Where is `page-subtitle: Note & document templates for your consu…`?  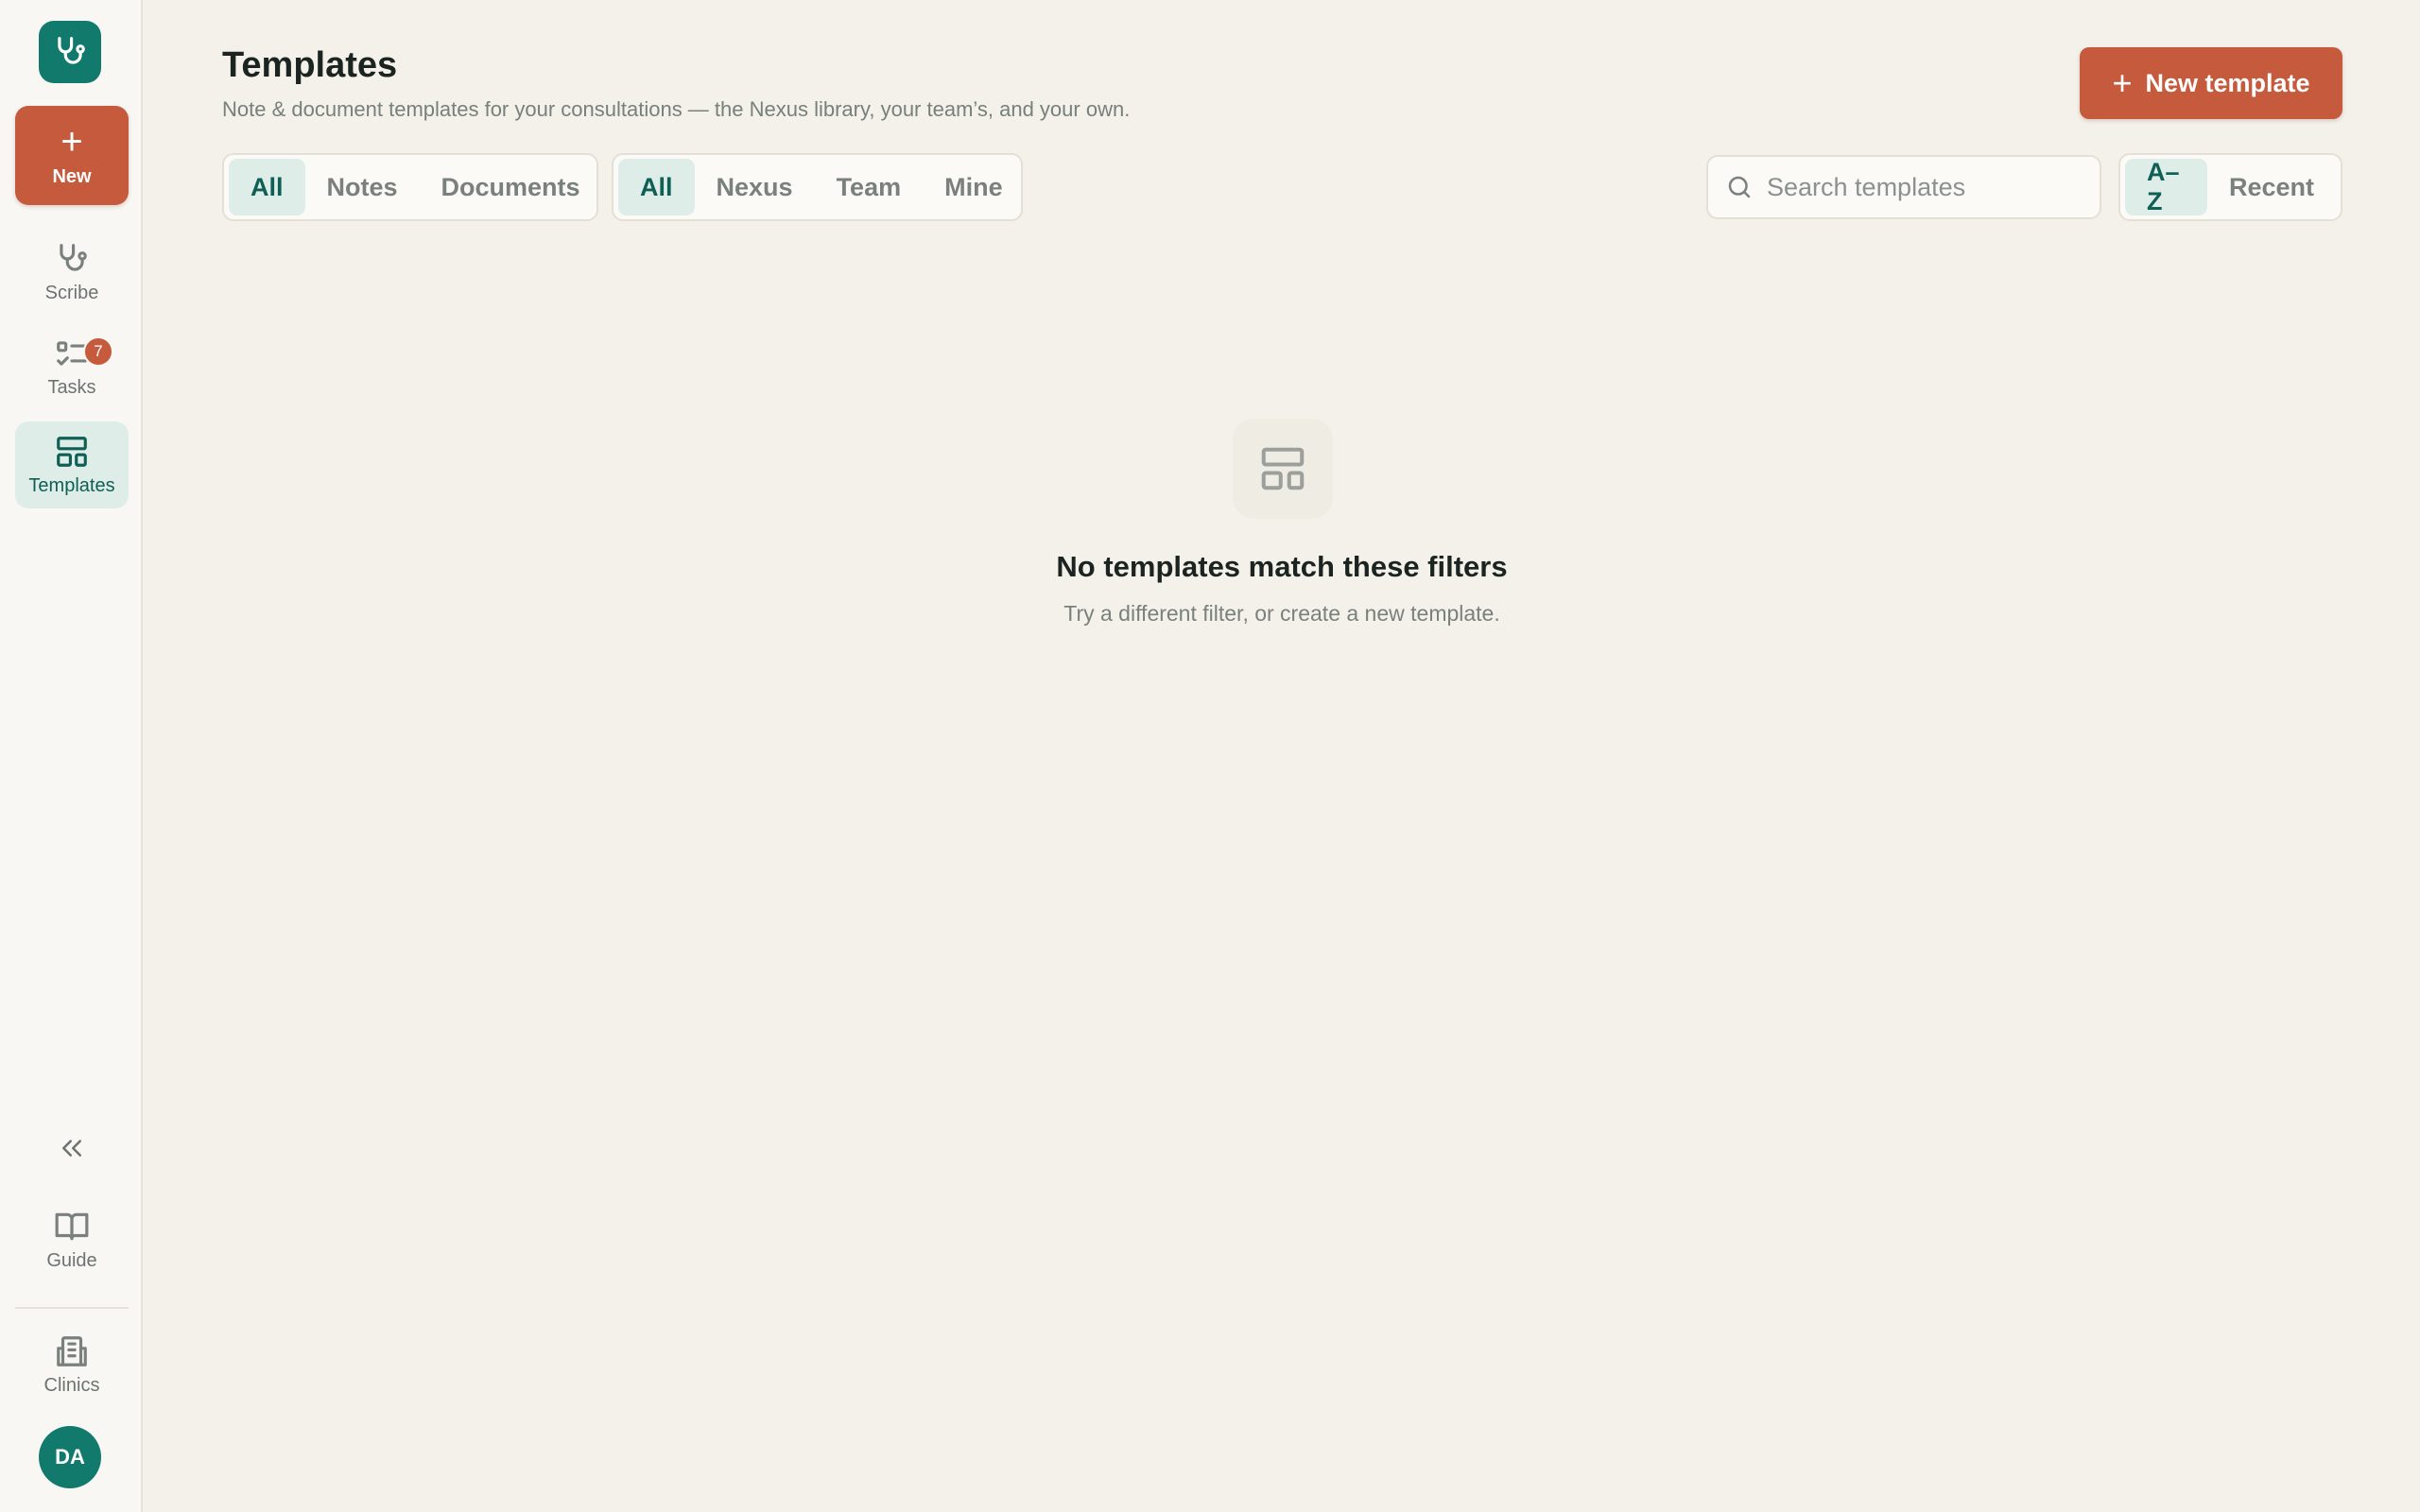
page-subtitle: Note & document templates for your consu… is located at coordinates (676, 109).